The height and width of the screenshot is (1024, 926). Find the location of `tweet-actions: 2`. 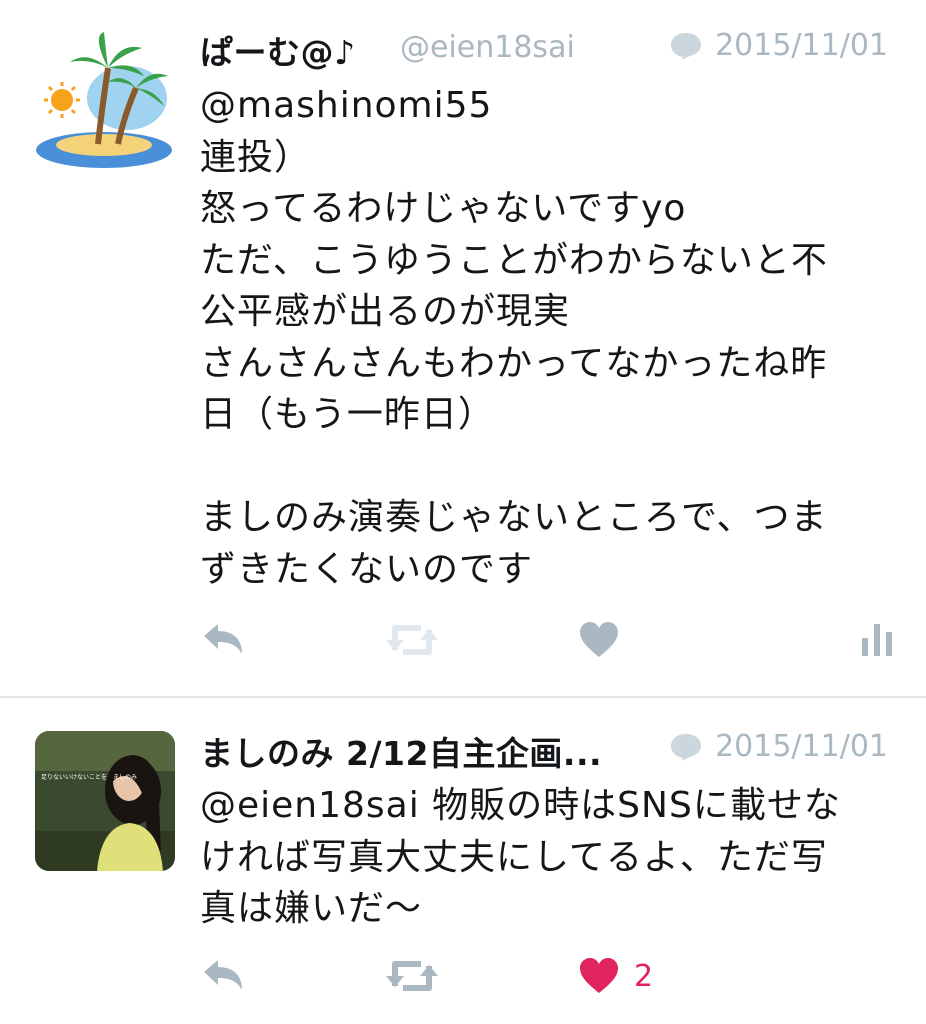

tweet-actions: 2 is located at coordinates (550, 978).